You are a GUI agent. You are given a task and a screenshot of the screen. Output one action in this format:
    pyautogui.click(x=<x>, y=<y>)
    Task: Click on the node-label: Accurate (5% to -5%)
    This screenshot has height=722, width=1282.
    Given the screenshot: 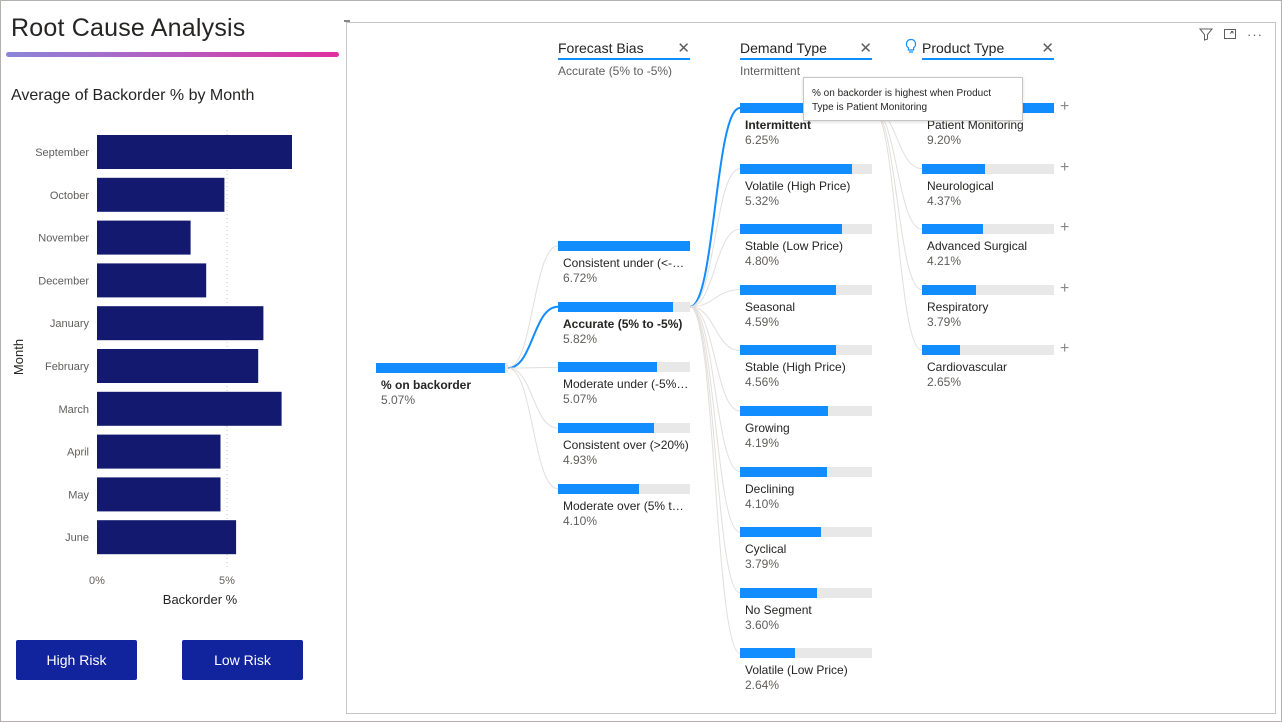 What is the action you would take?
    pyautogui.click(x=623, y=323)
    